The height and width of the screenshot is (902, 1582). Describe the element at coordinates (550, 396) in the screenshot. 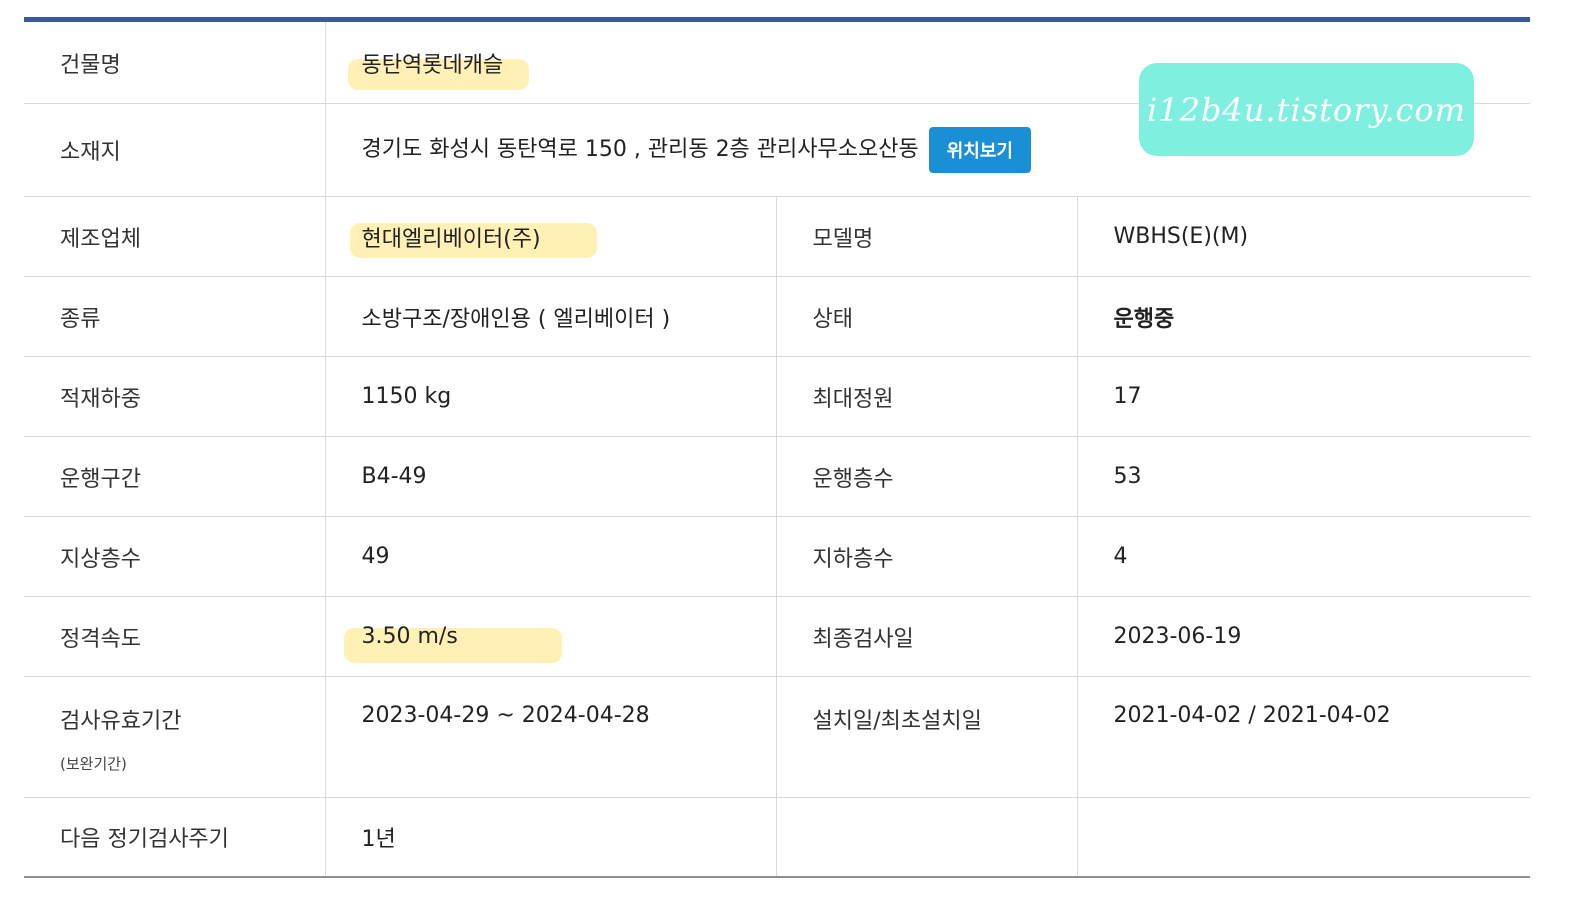

I see `load-value: 1150 kg` at that location.